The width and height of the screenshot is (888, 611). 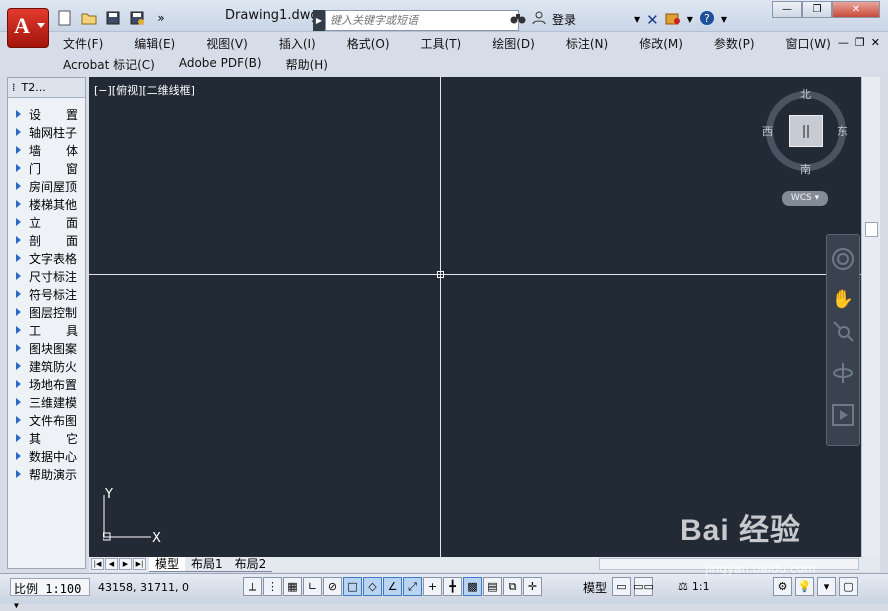 I want to click on ortho-mode-icon: ∟, so click(x=312, y=586).